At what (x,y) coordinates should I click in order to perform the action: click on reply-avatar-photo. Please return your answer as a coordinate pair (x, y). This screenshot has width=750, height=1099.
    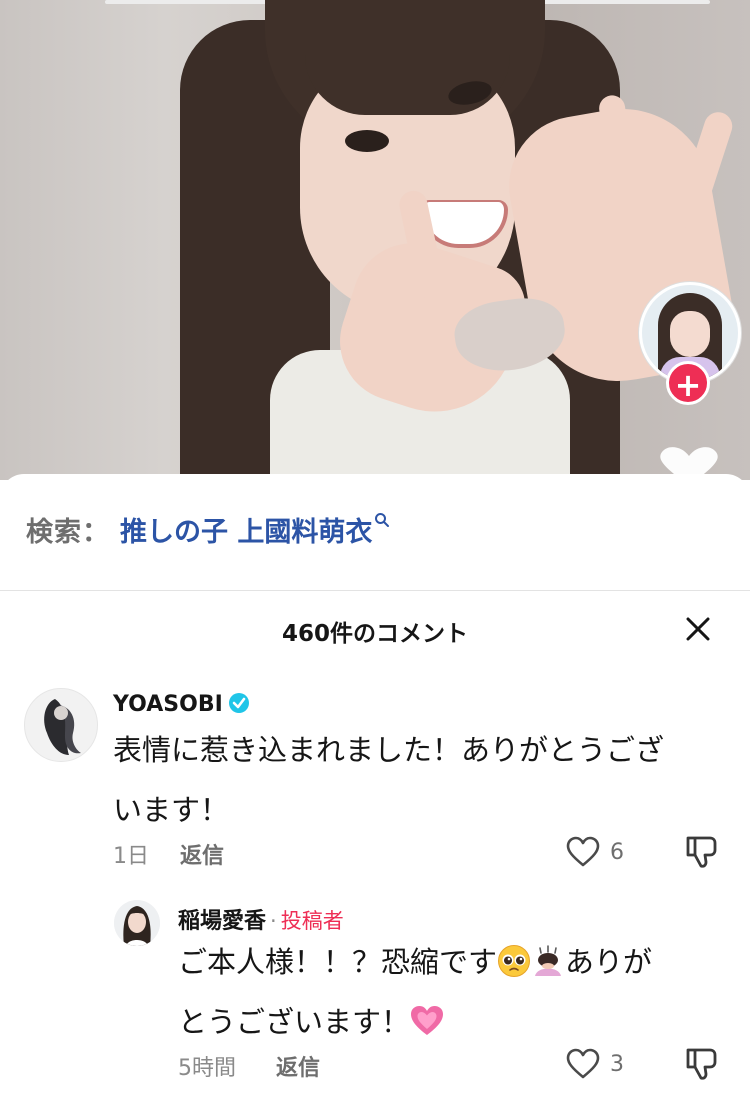
    Looking at the image, I should click on (137, 923).